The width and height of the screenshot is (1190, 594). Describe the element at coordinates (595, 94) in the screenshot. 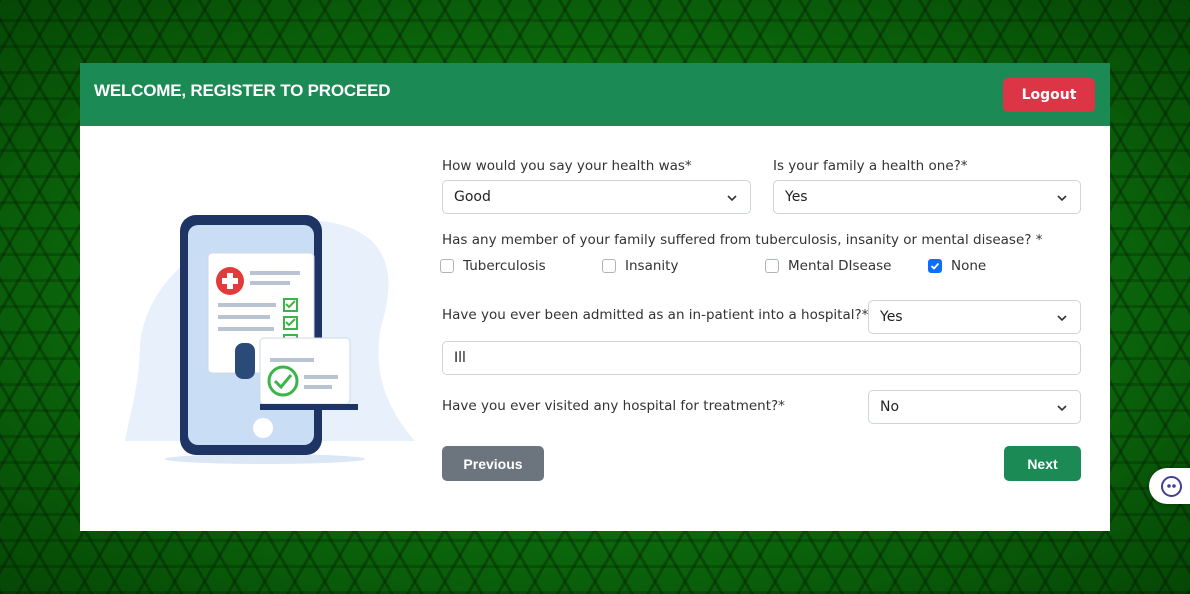

I see `card-header: WELCOME, REGISTER TO PROCEED Logout` at that location.